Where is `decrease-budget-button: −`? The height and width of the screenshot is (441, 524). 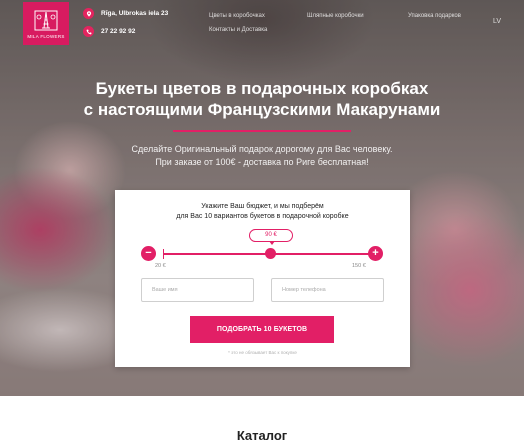 decrease-budget-button: − is located at coordinates (148, 253).